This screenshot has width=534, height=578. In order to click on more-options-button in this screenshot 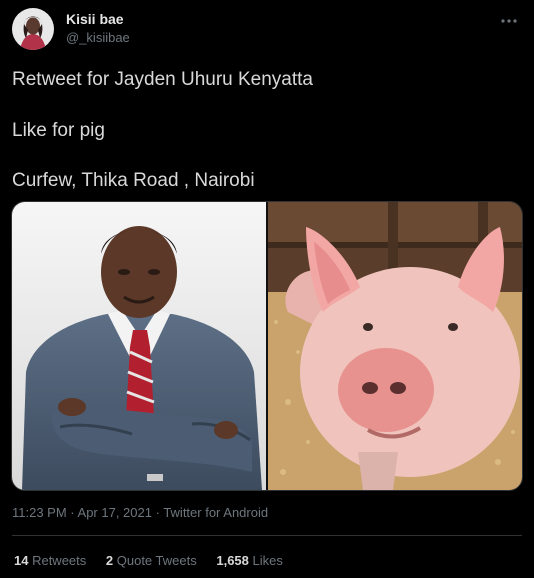, I will do `click(509, 21)`.